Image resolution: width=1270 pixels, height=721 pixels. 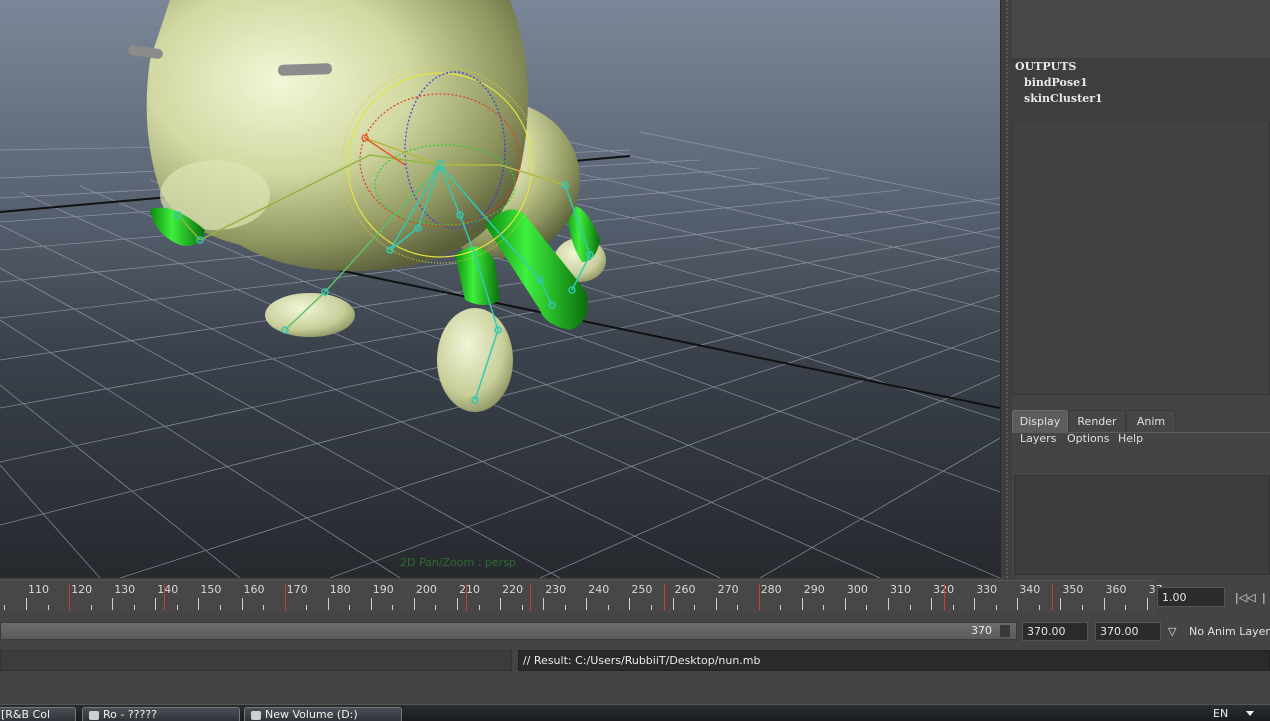 I want to click on tray-arrow-icon, so click(x=1250, y=713).